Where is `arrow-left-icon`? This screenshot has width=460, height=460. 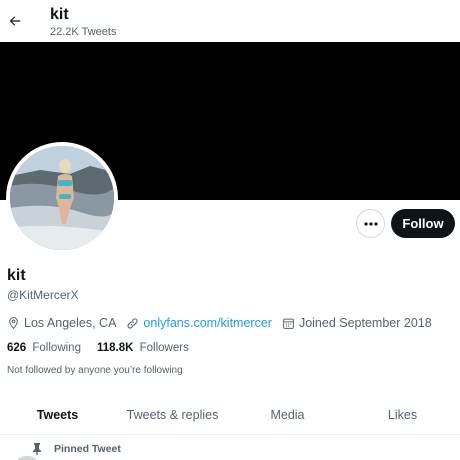
arrow-left-icon is located at coordinates (15, 21).